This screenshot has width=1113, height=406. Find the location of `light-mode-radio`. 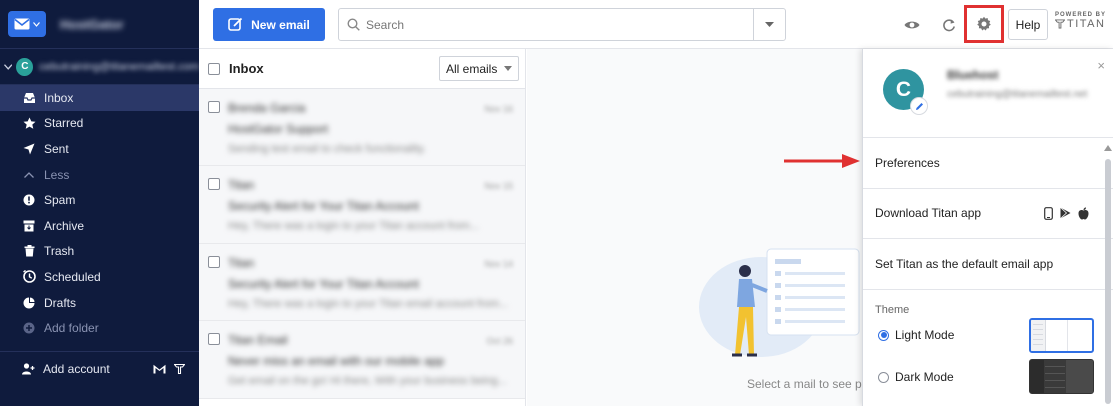

light-mode-radio is located at coordinates (883, 335).